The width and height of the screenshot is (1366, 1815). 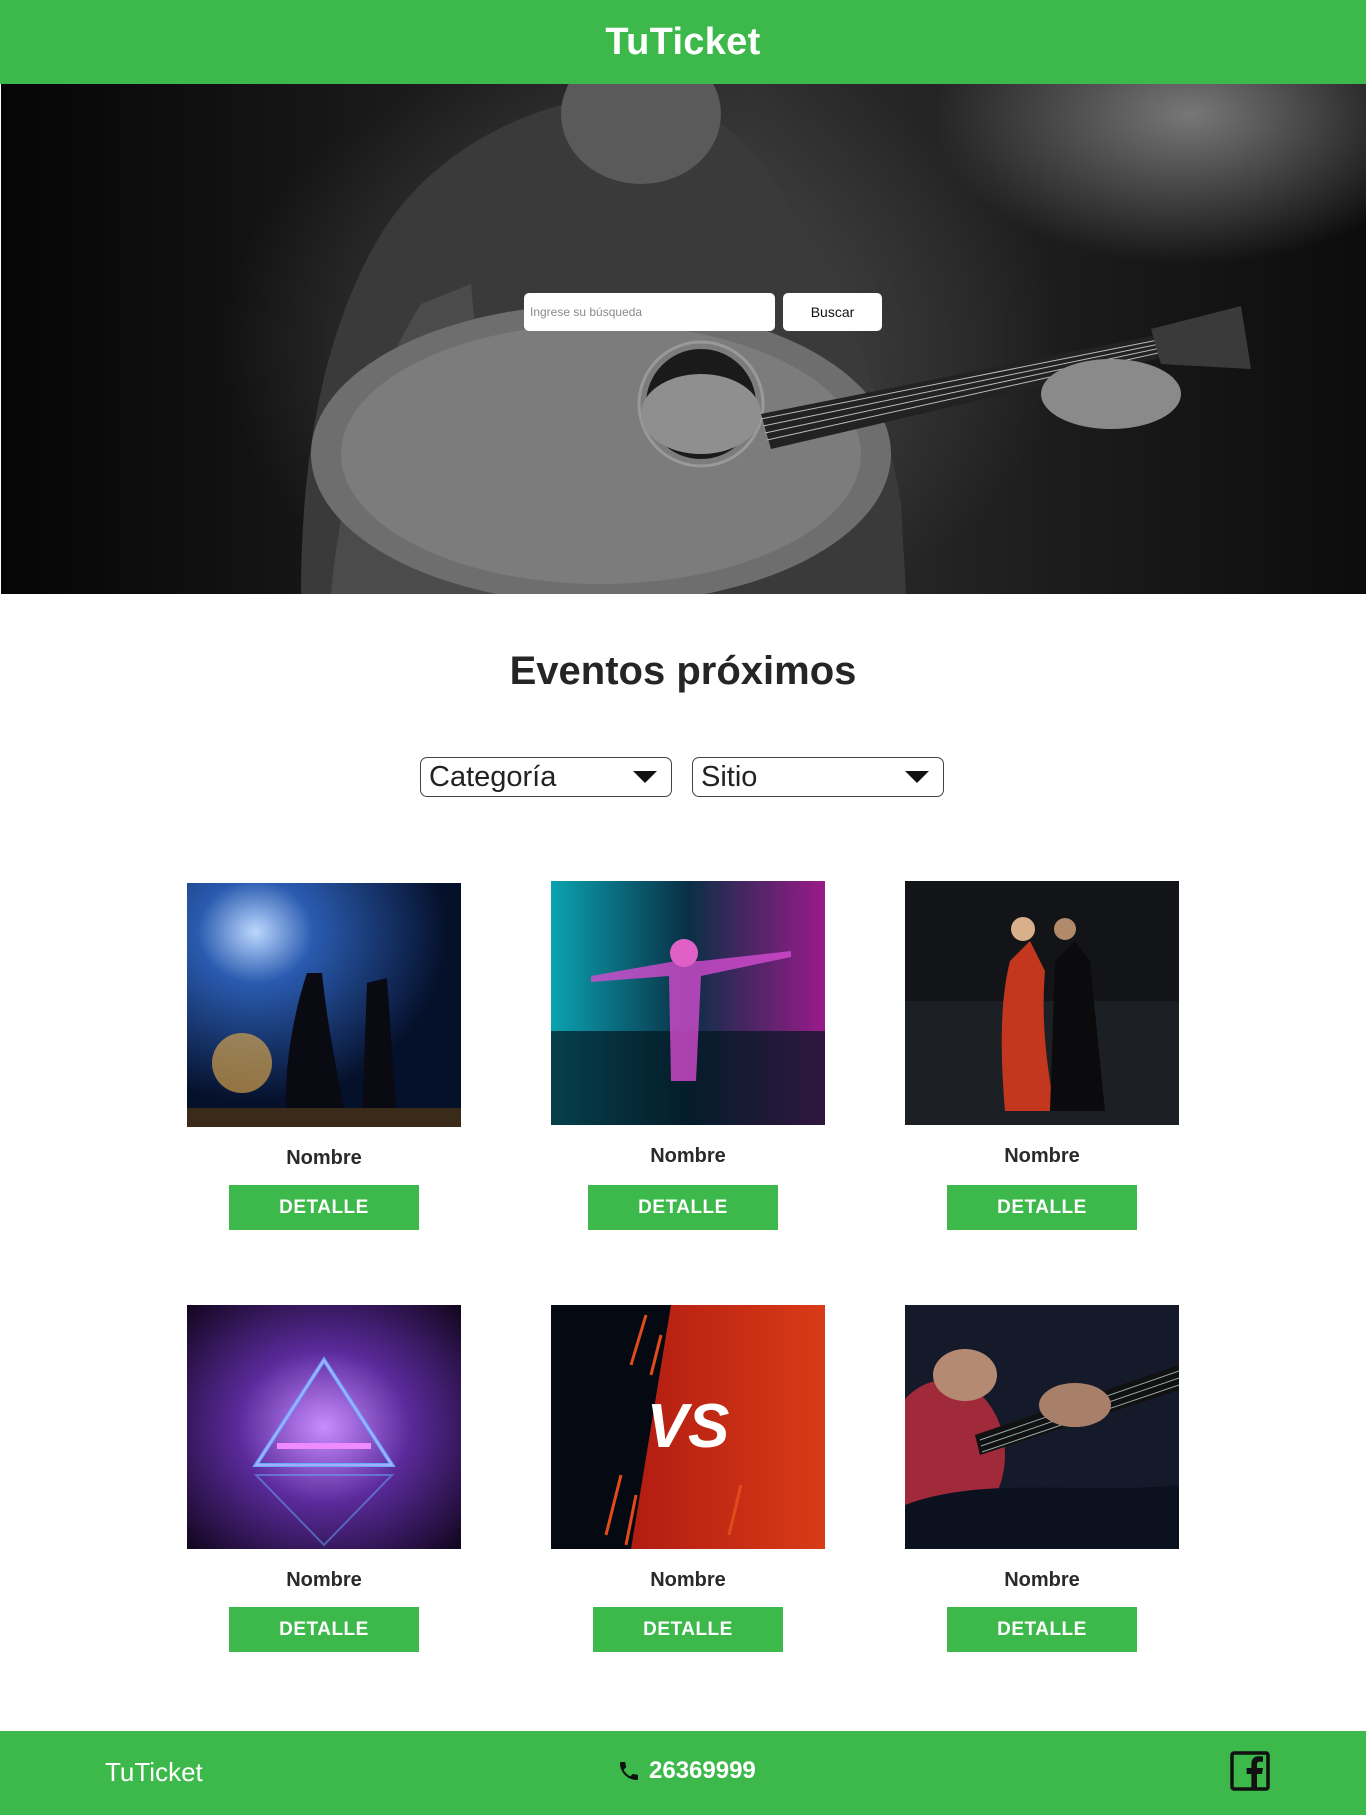 I want to click on brand-title: TuTicket, so click(x=682, y=42).